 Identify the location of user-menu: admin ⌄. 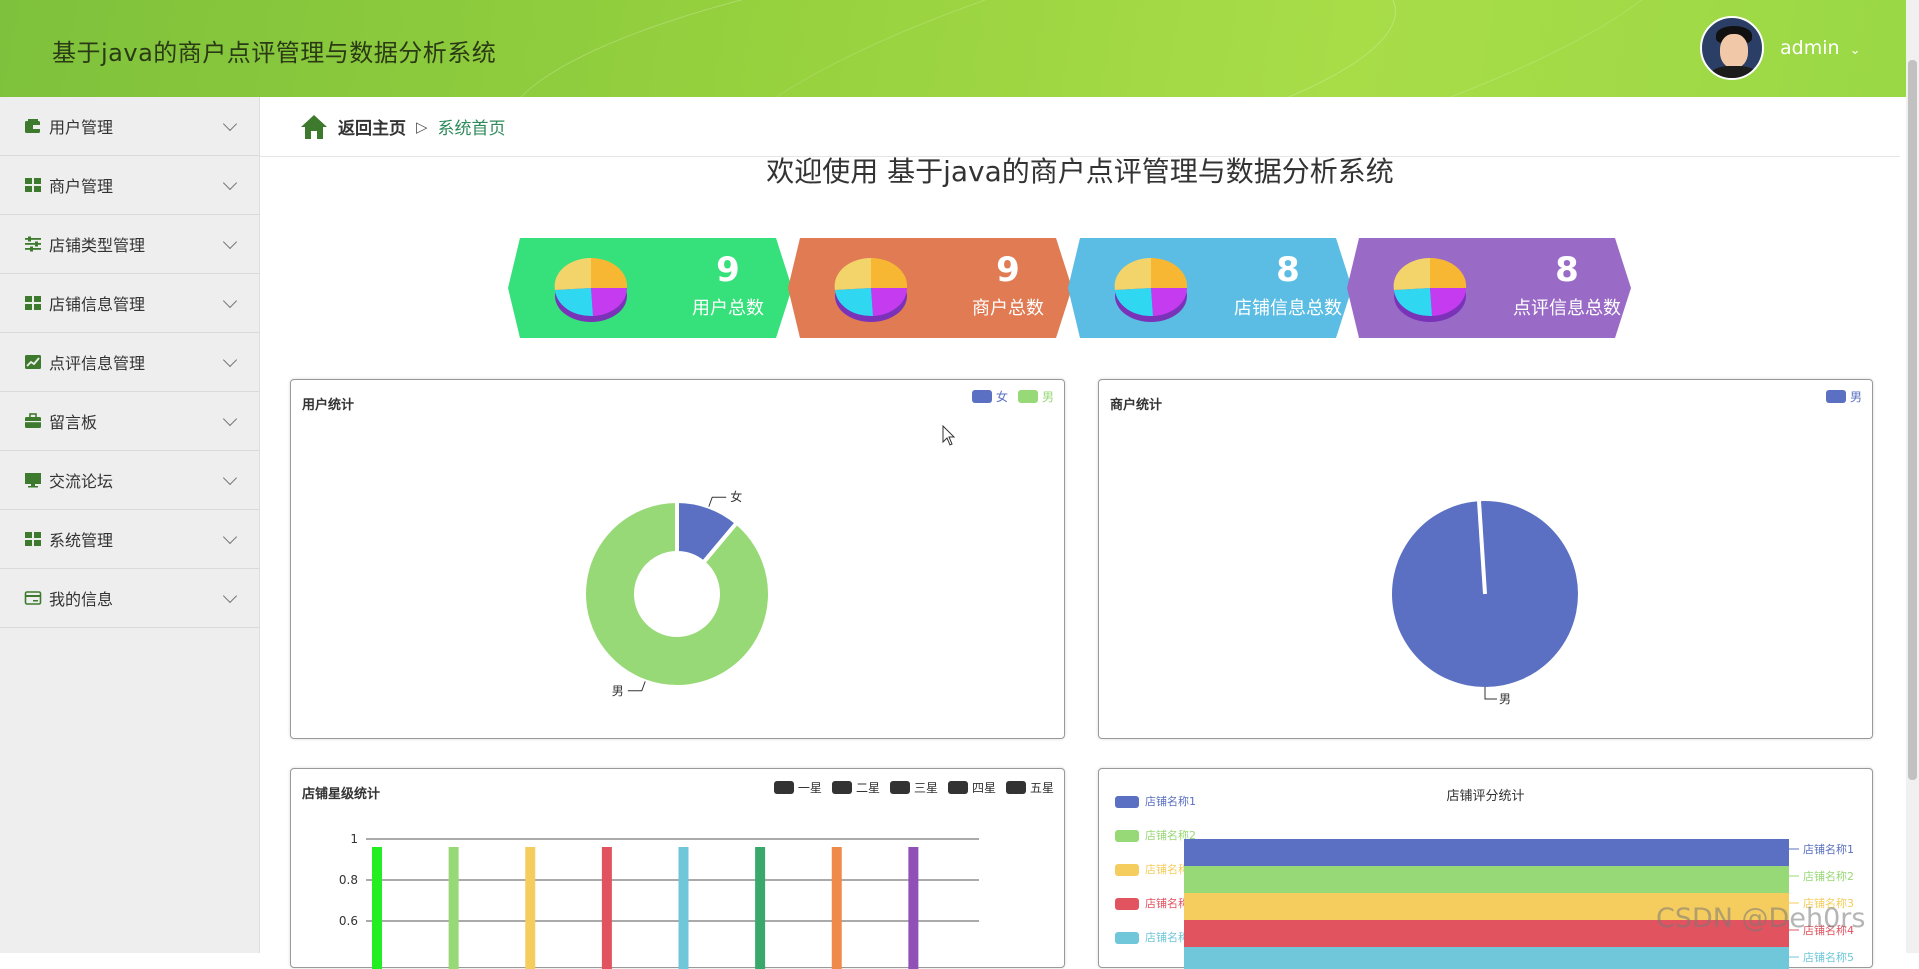
(1820, 48).